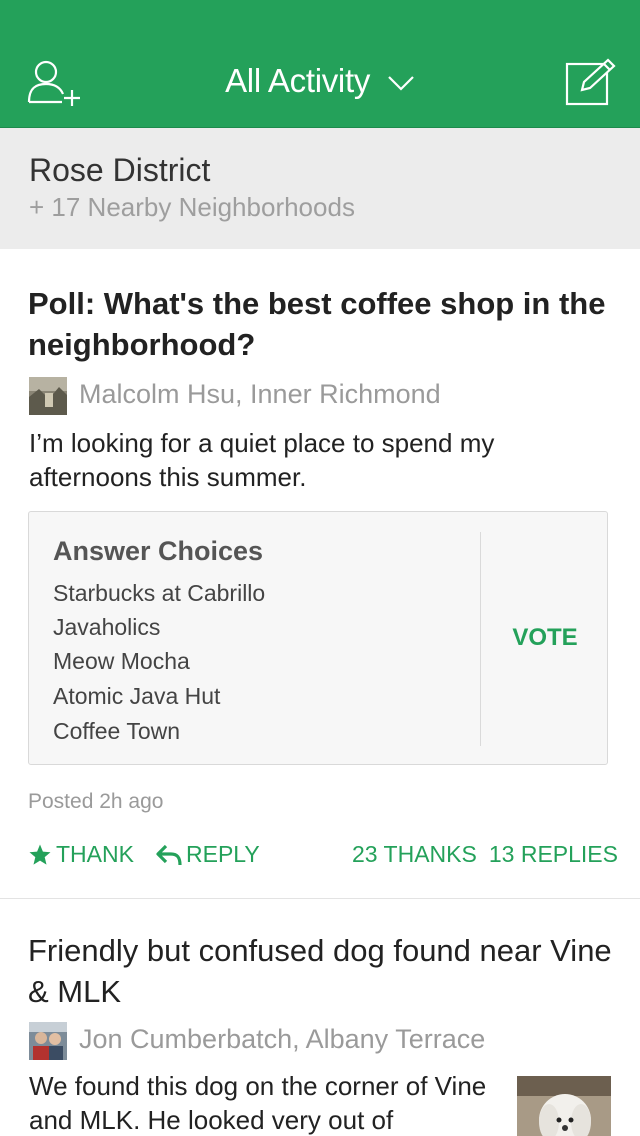 The image size is (640, 1136). What do you see at coordinates (95, 854) in the screenshot?
I see `thank-label: THANK` at bounding box center [95, 854].